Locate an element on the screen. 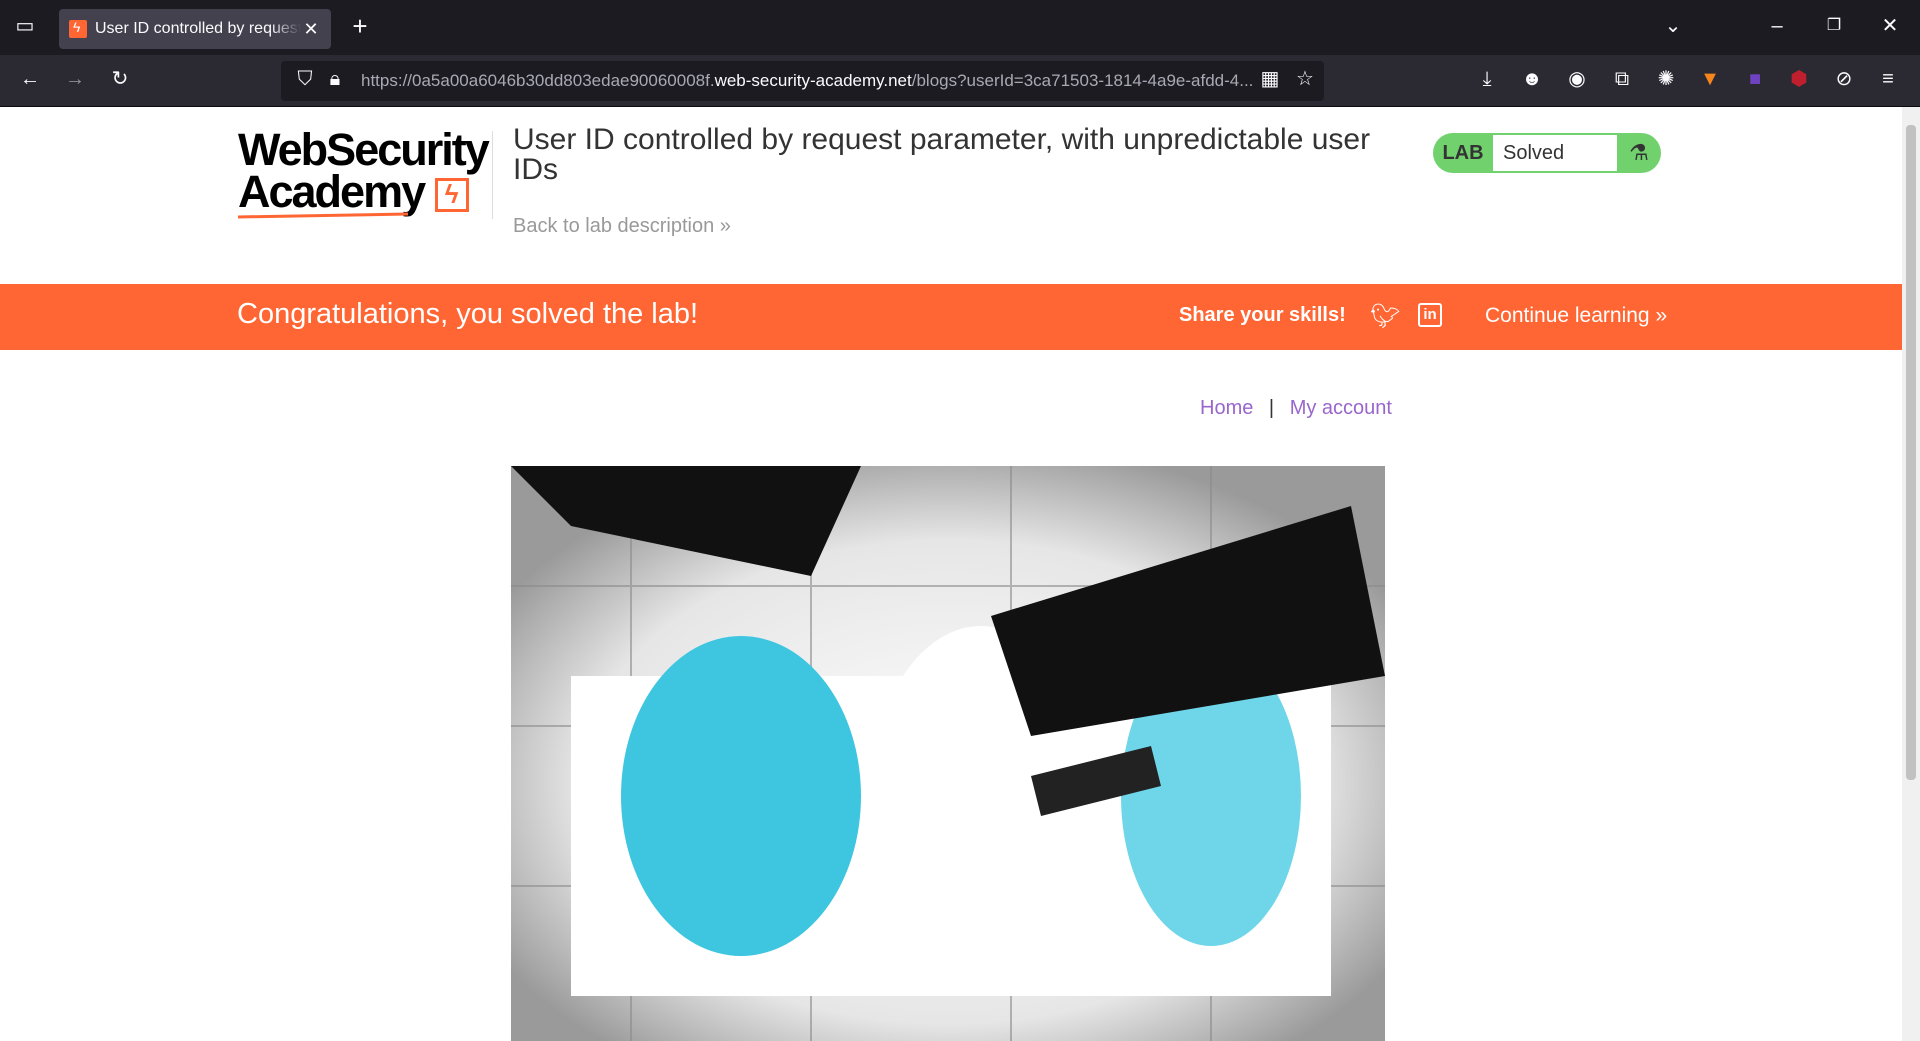 The height and width of the screenshot is (1041, 1920). extension-icon: ◉ is located at coordinates (1577, 81).